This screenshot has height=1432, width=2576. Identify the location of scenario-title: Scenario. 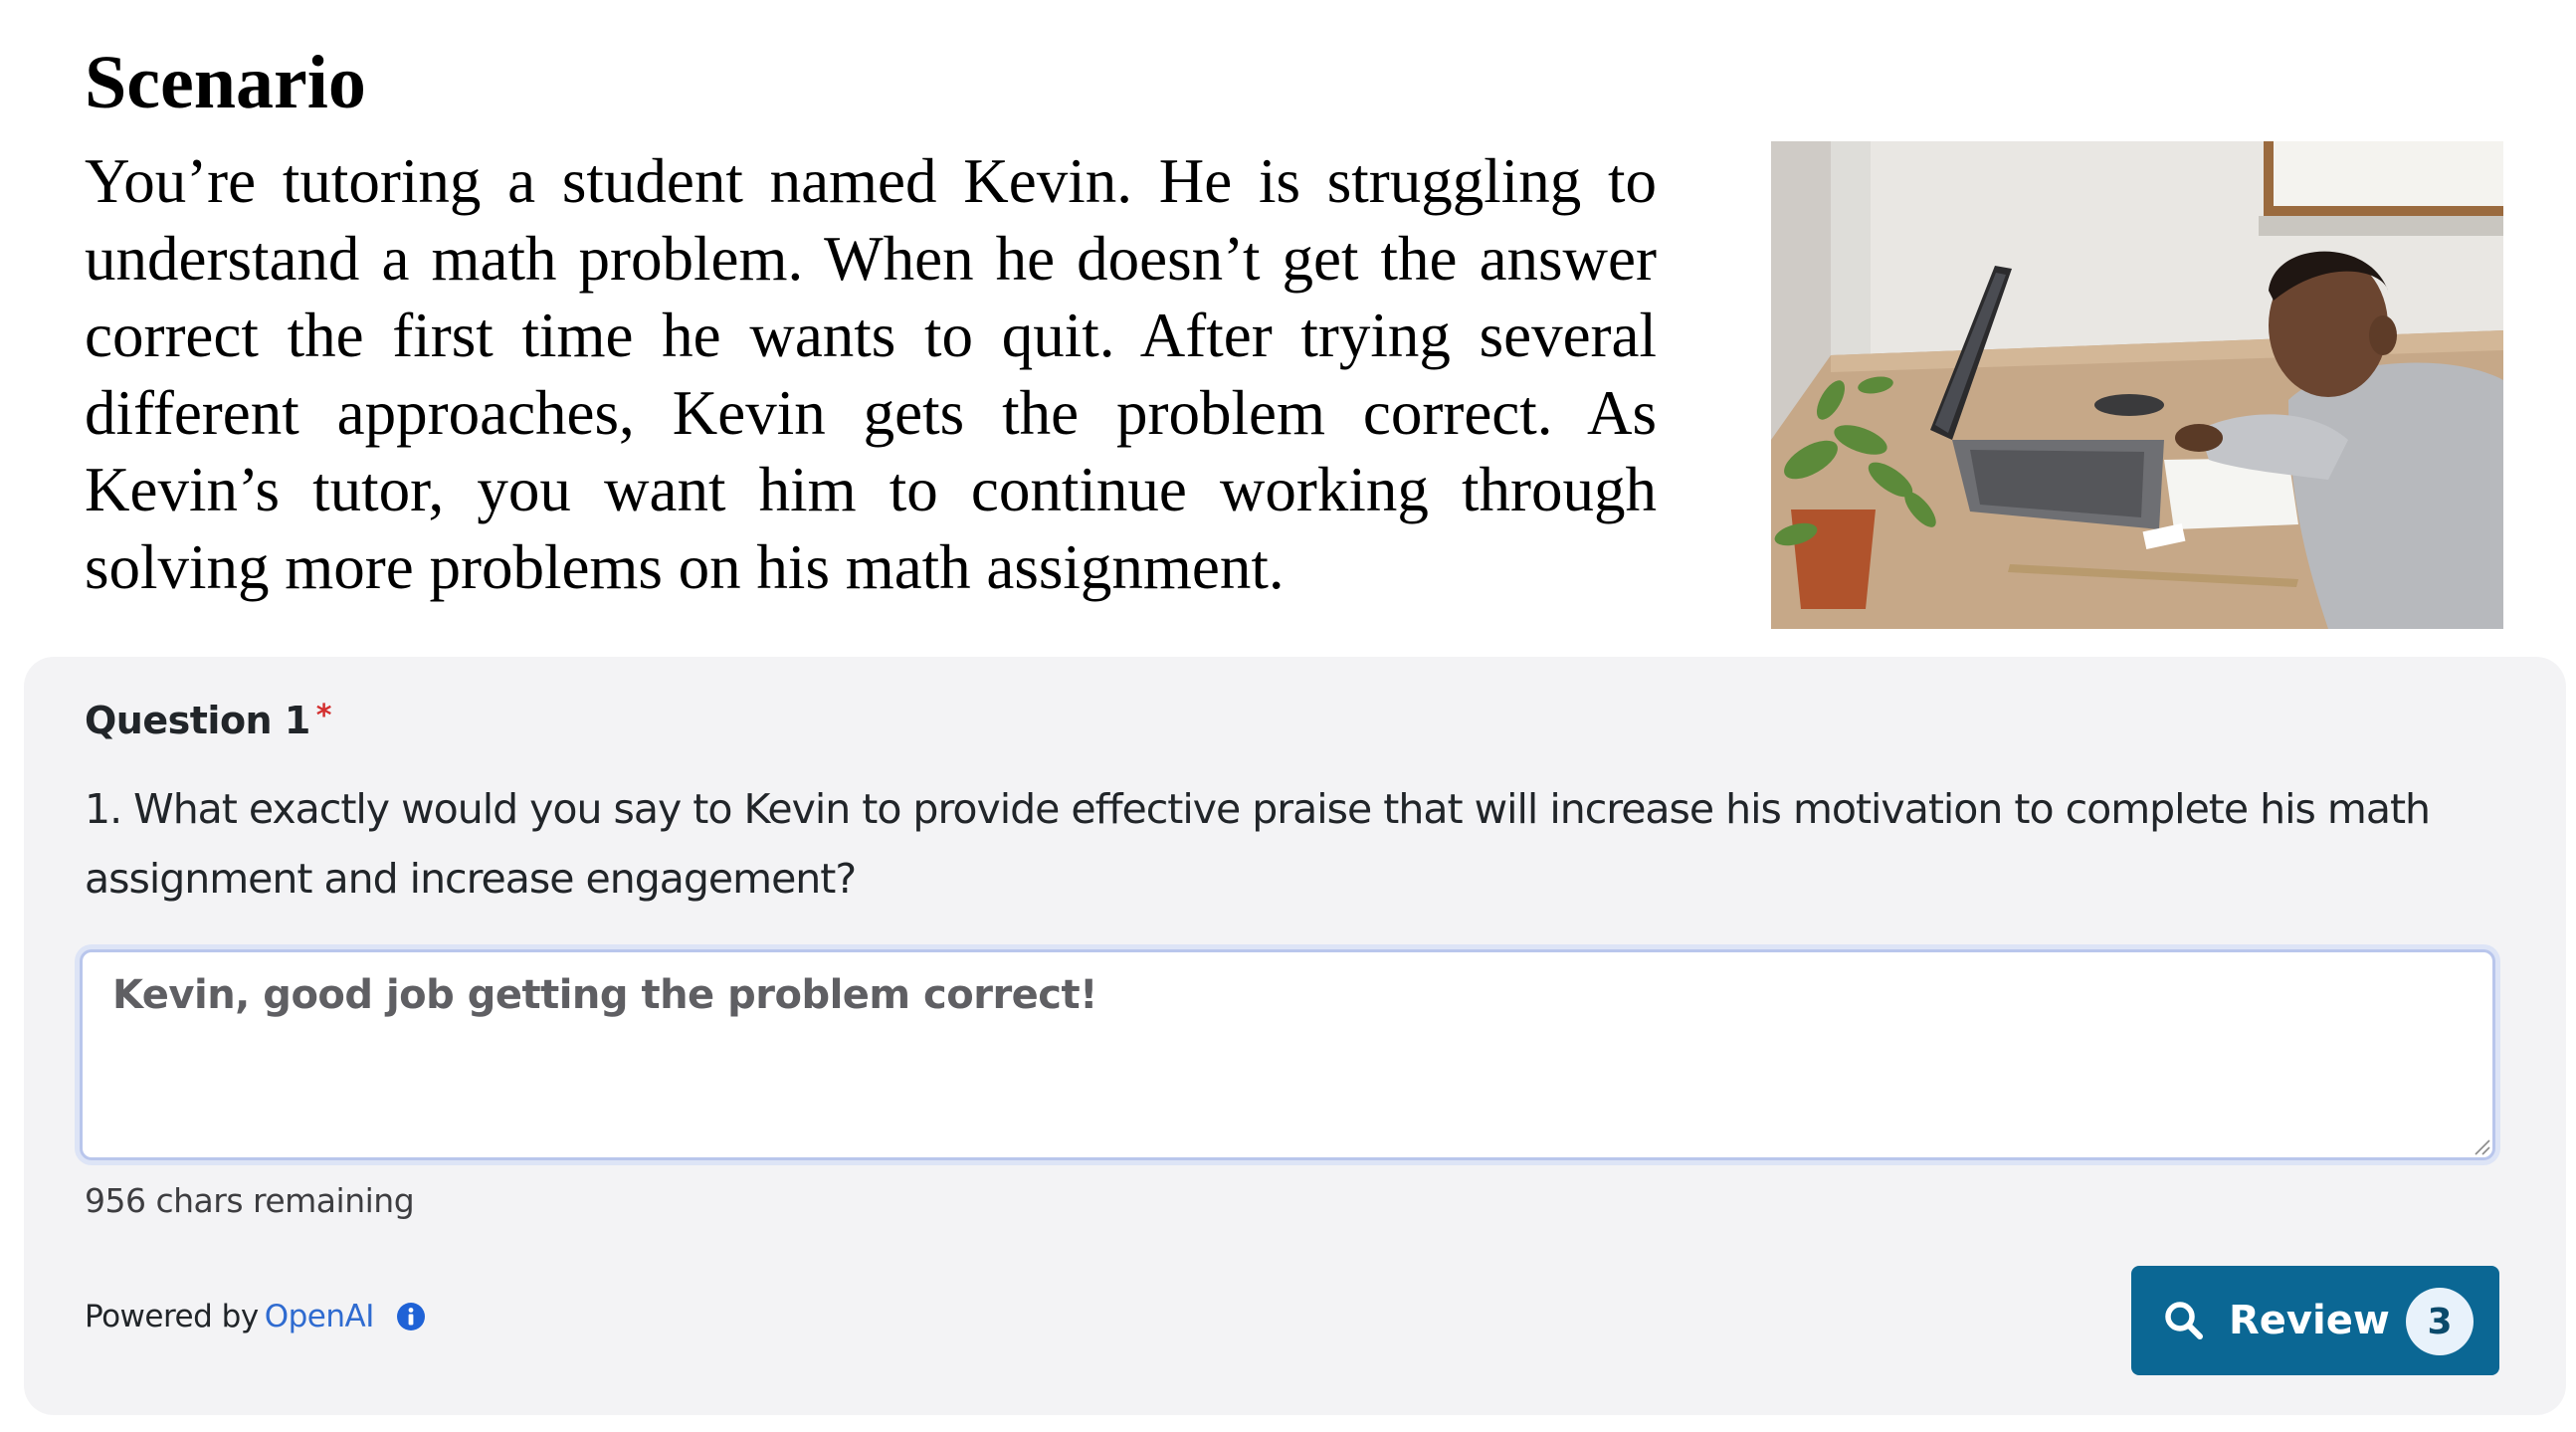
(226, 82).